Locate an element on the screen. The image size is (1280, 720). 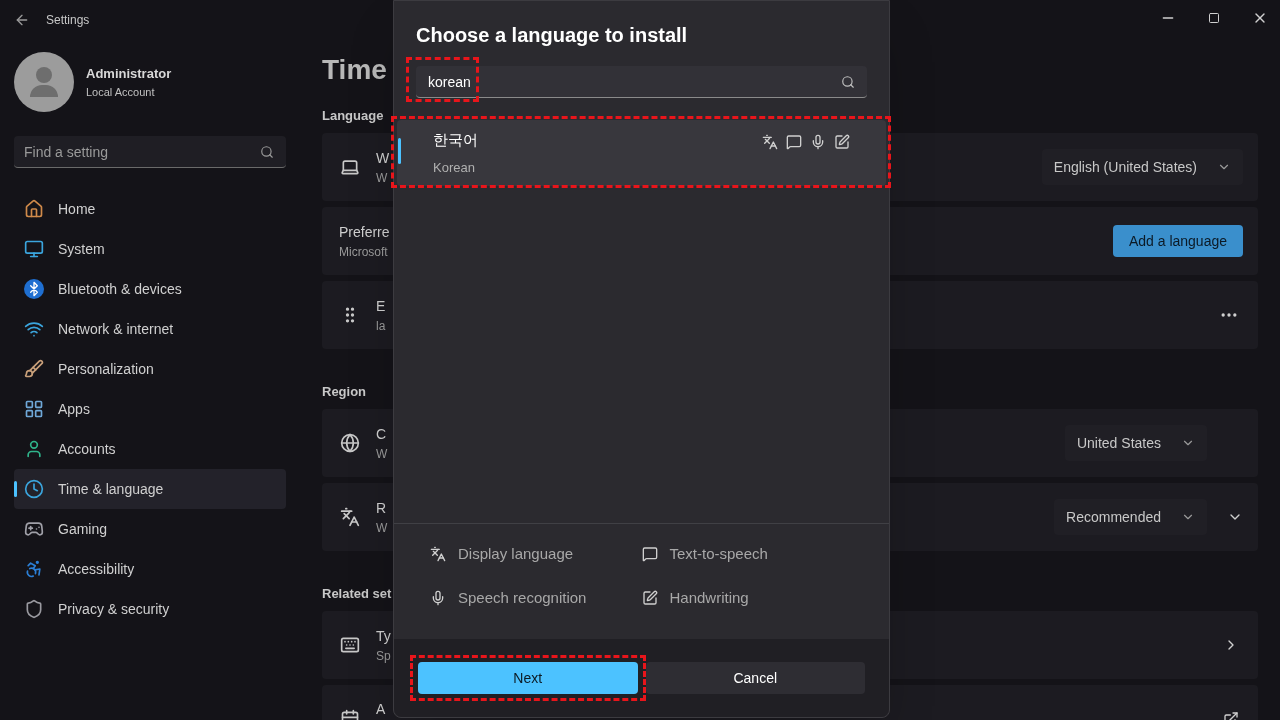
shield-icon is located at coordinates (34, 609).